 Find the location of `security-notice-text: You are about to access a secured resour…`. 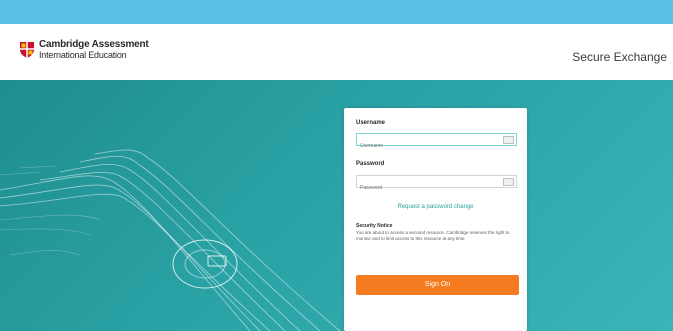

security-notice-text: You are about to access a secured resour… is located at coordinates (433, 235).